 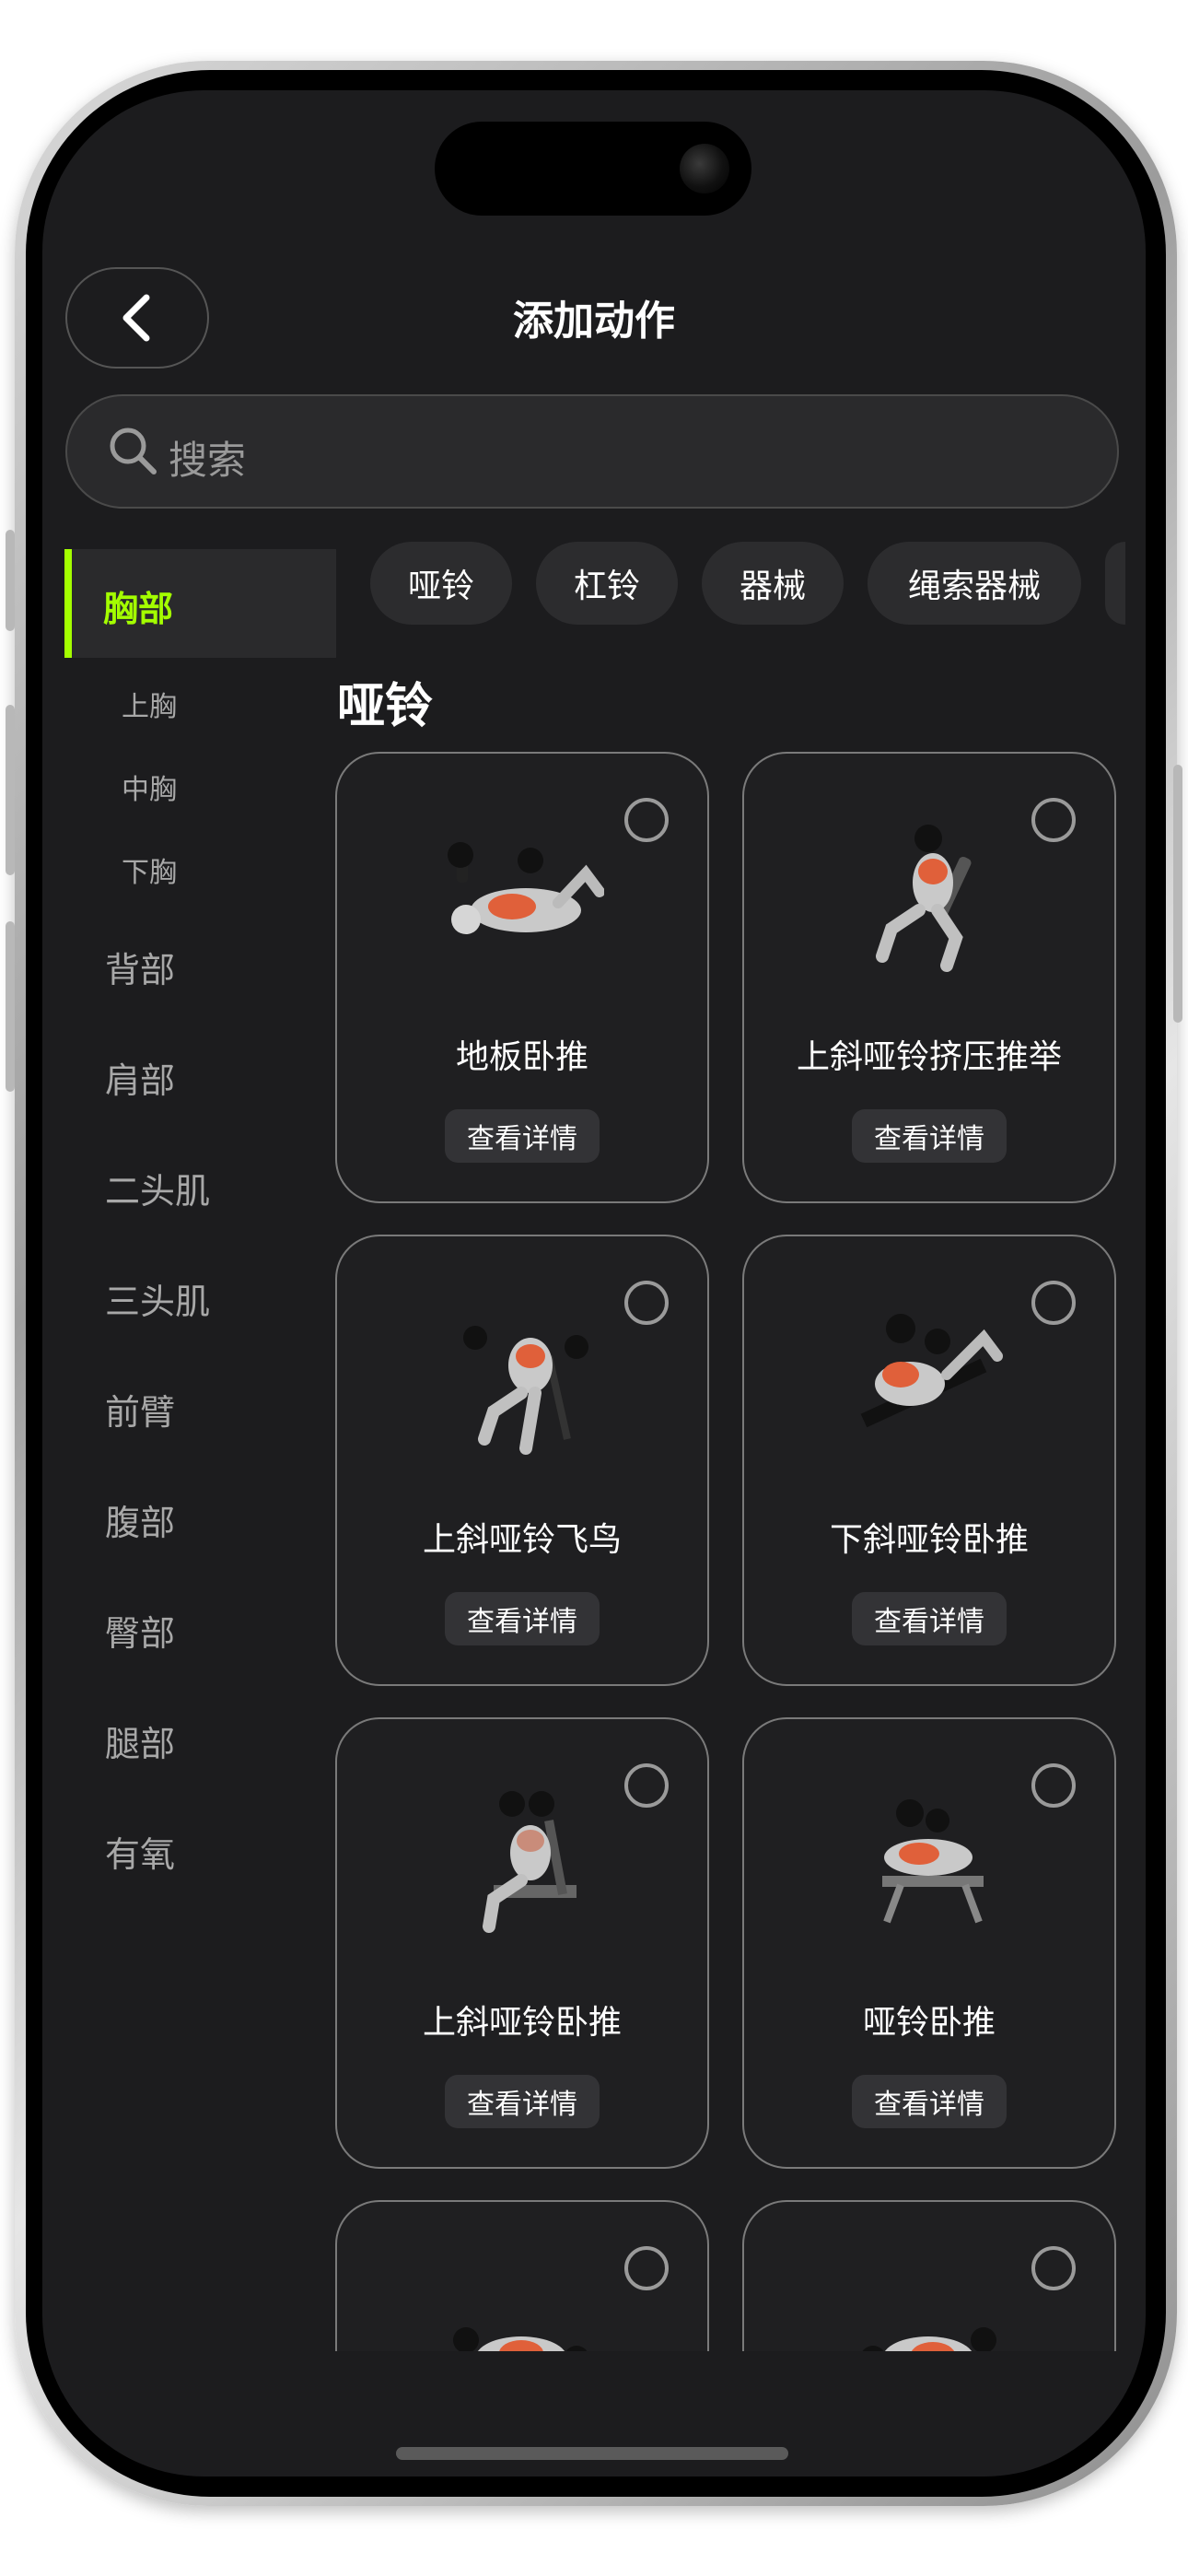 What do you see at coordinates (1115, 583) in the screenshot?
I see `chip-overflow` at bounding box center [1115, 583].